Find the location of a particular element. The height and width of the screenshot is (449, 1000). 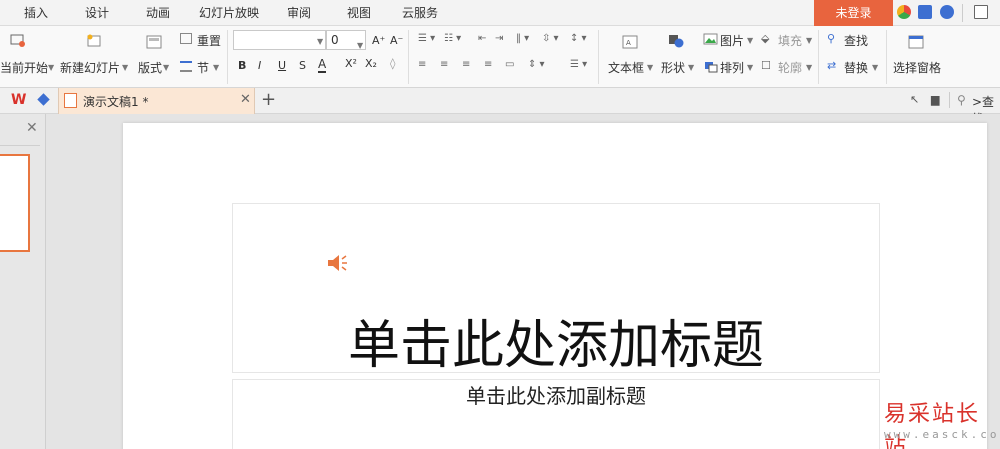

new-slide-button: 新建幻灯片 is located at coordinates (90, 67).